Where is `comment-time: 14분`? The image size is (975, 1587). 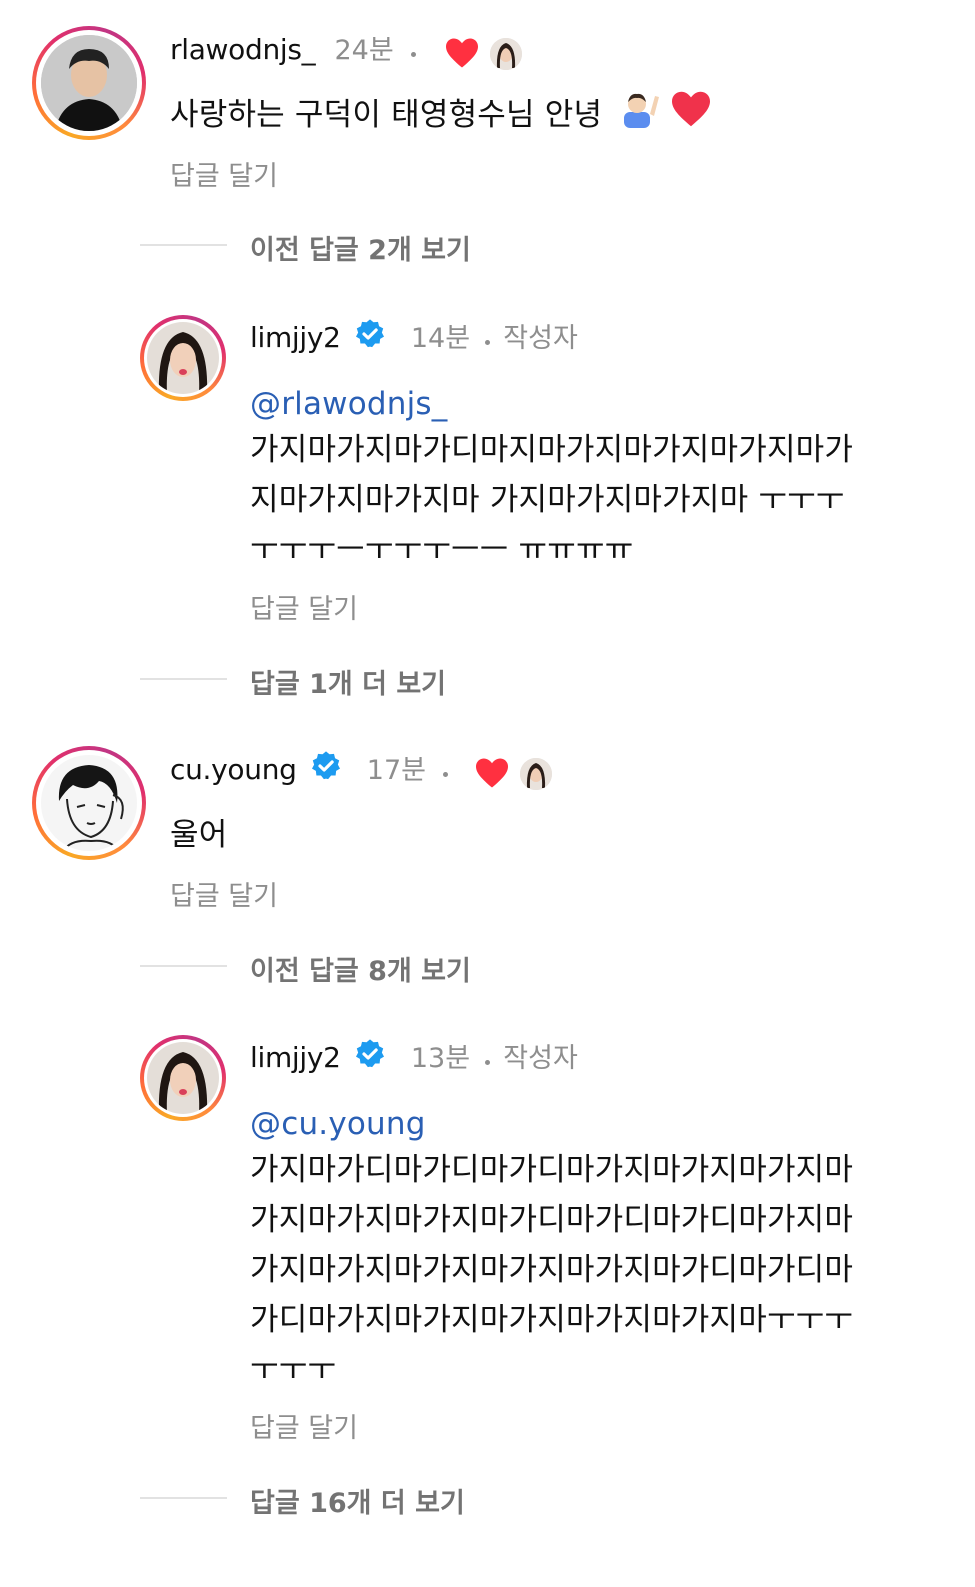 comment-time: 14분 is located at coordinates (440, 338).